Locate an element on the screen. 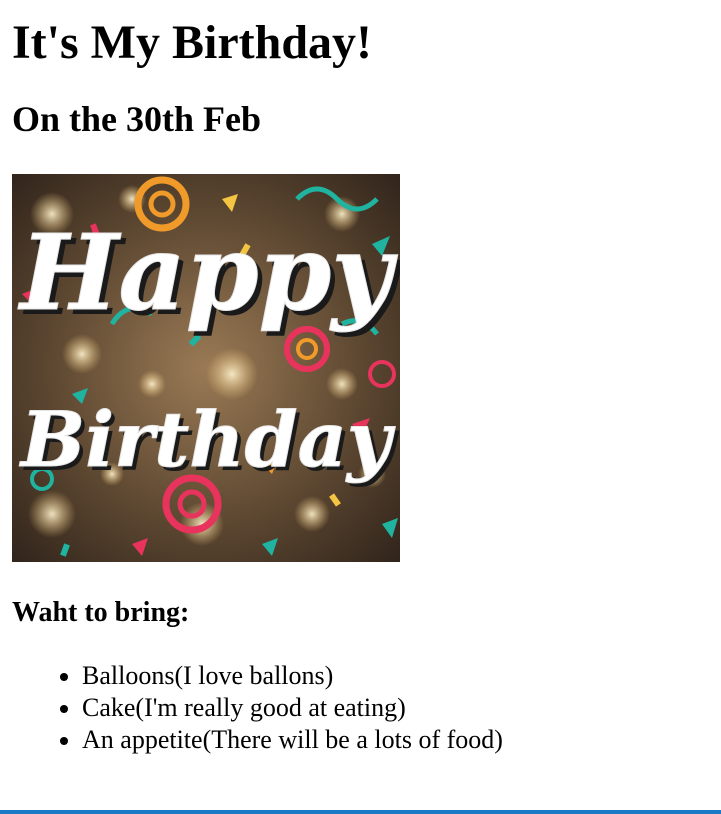 This screenshot has width=721, height=814. list-item: Cake(I'm really good at eating) is located at coordinates (395, 708).